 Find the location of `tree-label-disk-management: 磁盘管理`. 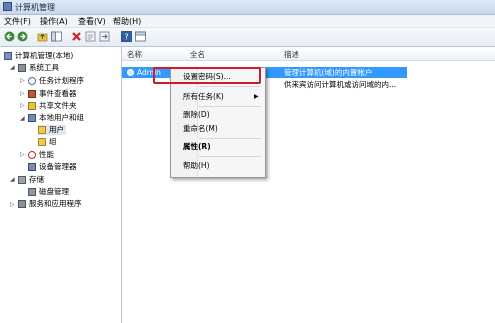

tree-label-disk-management: 磁盘管理 is located at coordinates (54, 191).